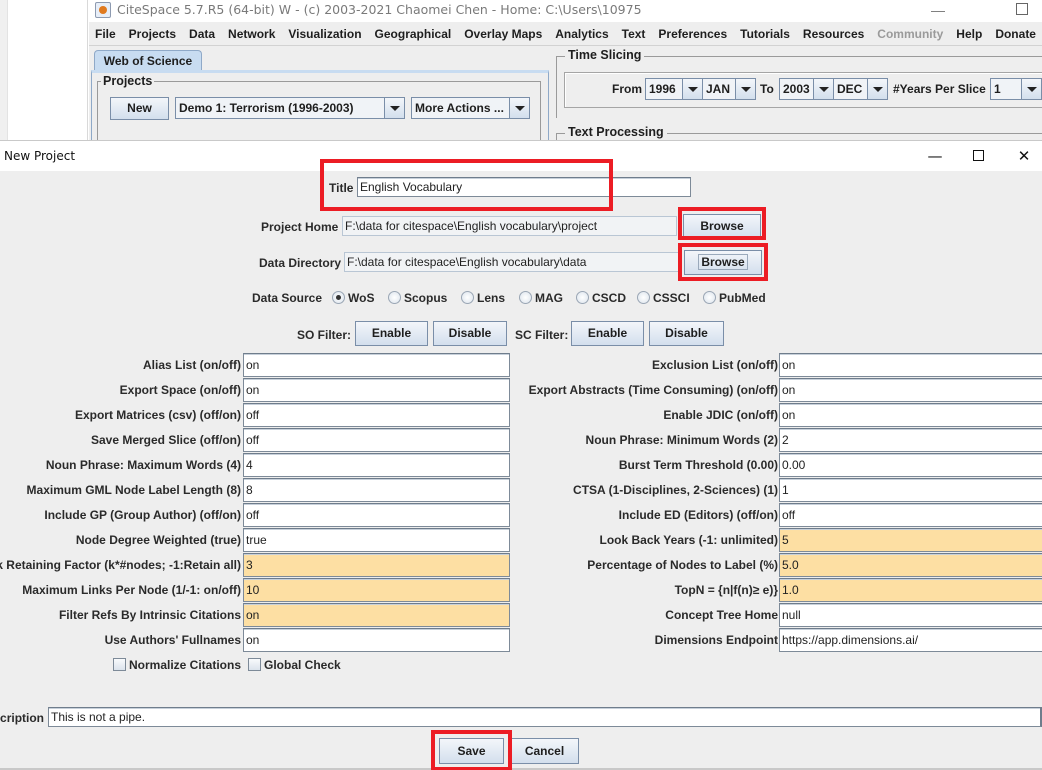 This screenshot has width=1042, height=770. What do you see at coordinates (544, 751) in the screenshot?
I see `cancel-button: Cancel` at bounding box center [544, 751].